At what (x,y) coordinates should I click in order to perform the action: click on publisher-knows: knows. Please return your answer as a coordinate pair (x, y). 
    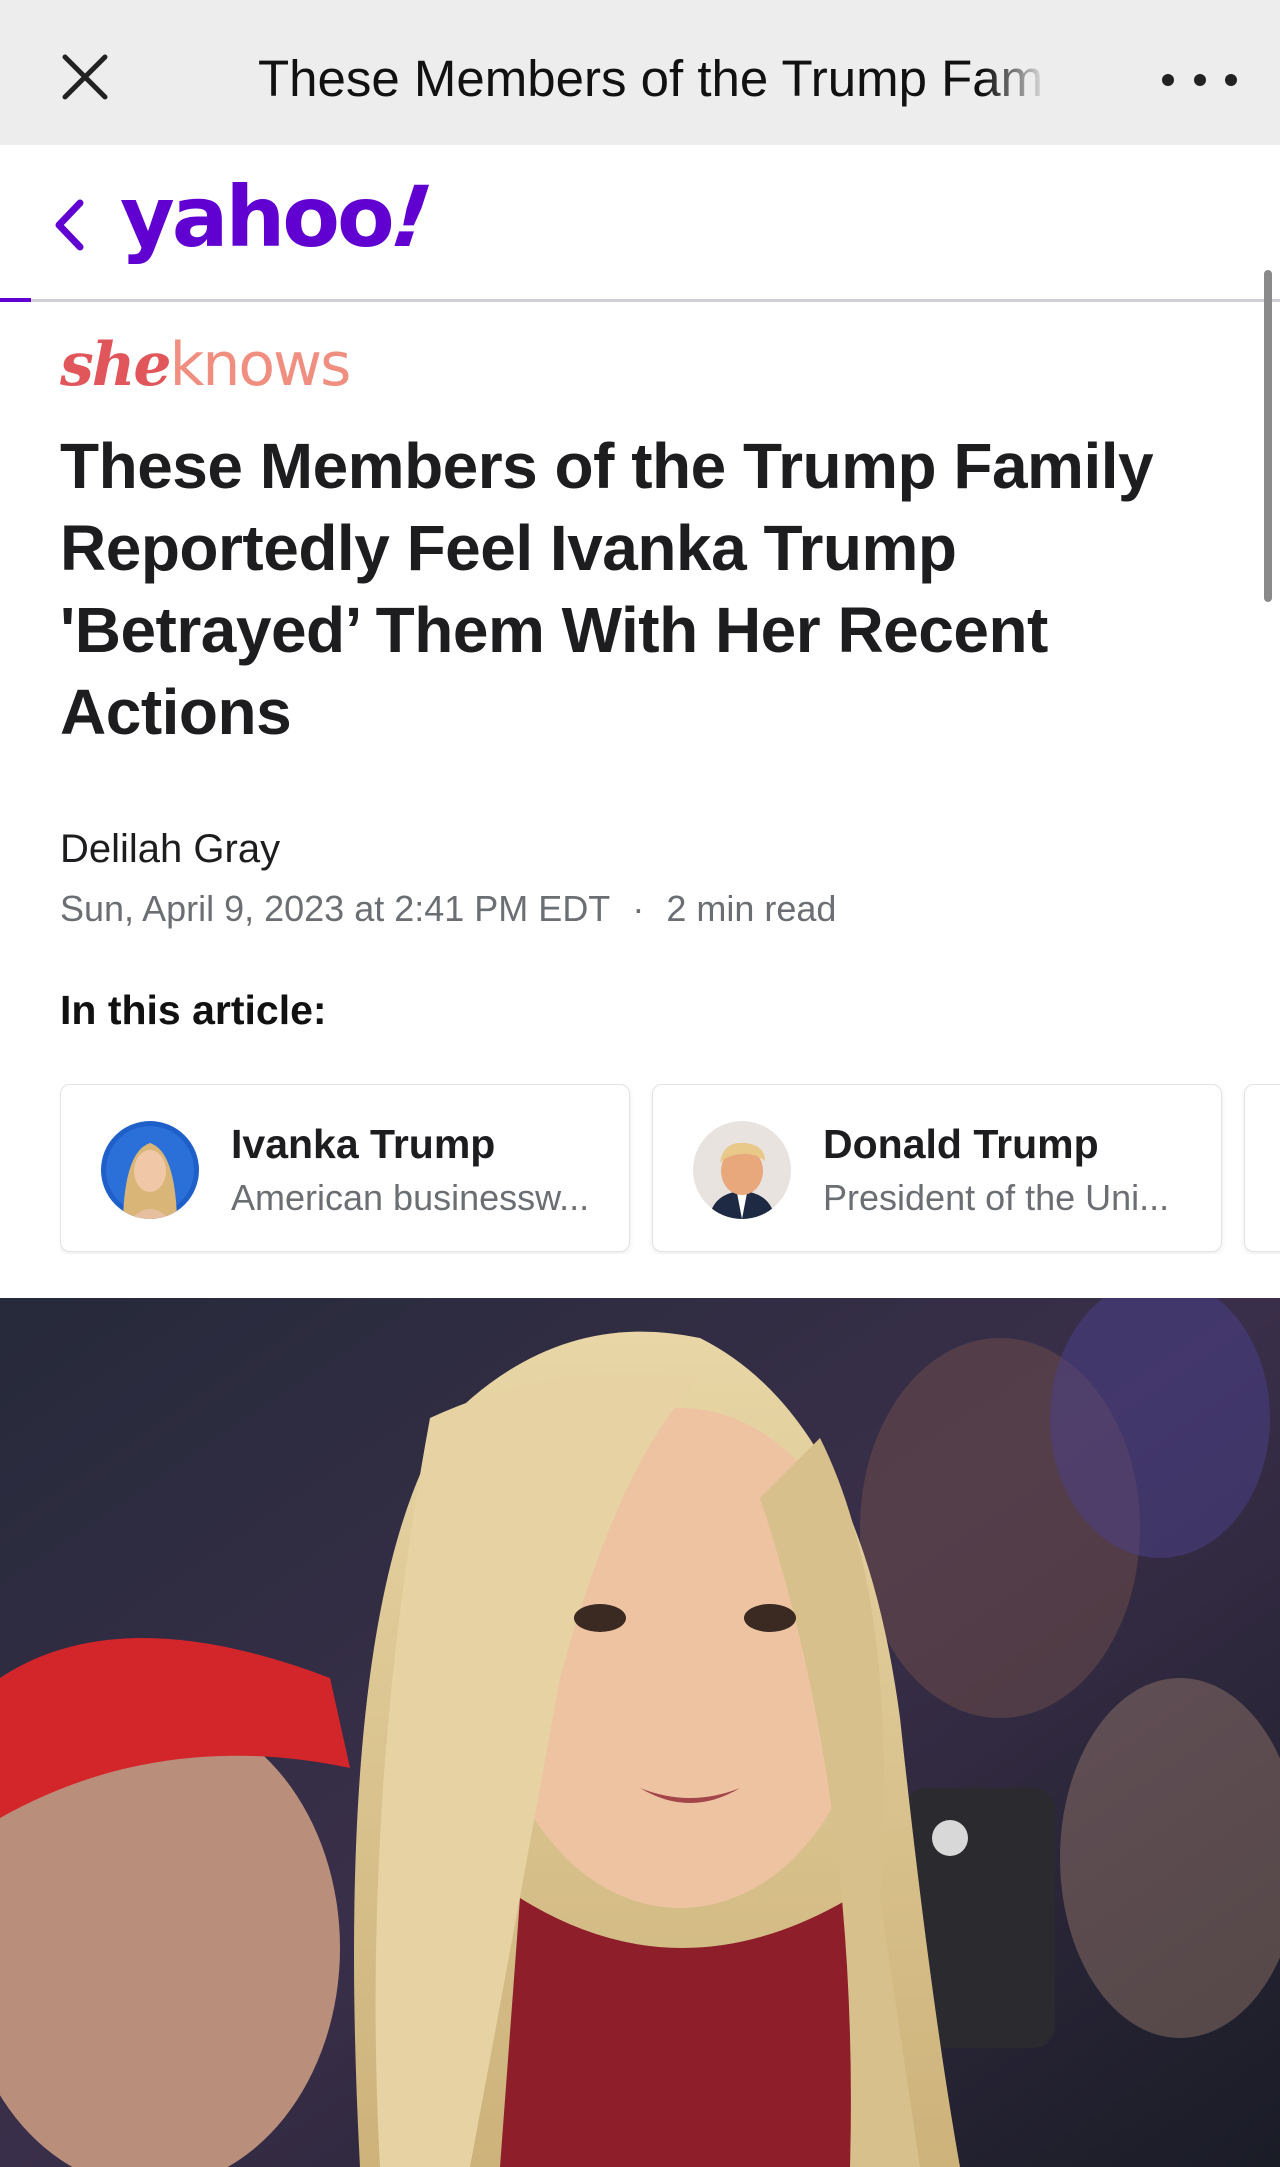
    Looking at the image, I should click on (260, 365).